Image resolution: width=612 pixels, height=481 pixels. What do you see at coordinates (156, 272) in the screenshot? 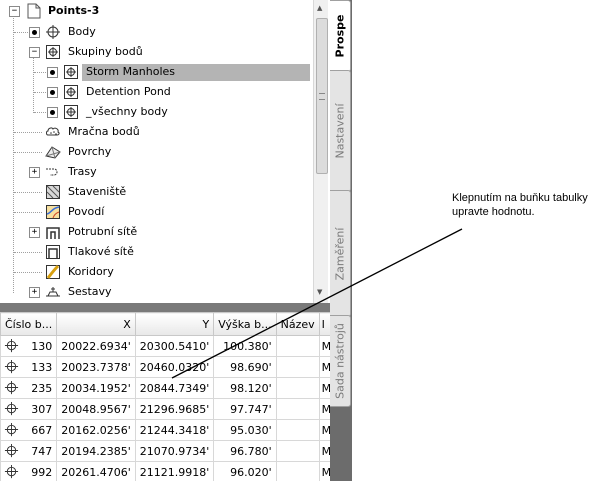
I see `tree-item-corridors: Koridory` at bounding box center [156, 272].